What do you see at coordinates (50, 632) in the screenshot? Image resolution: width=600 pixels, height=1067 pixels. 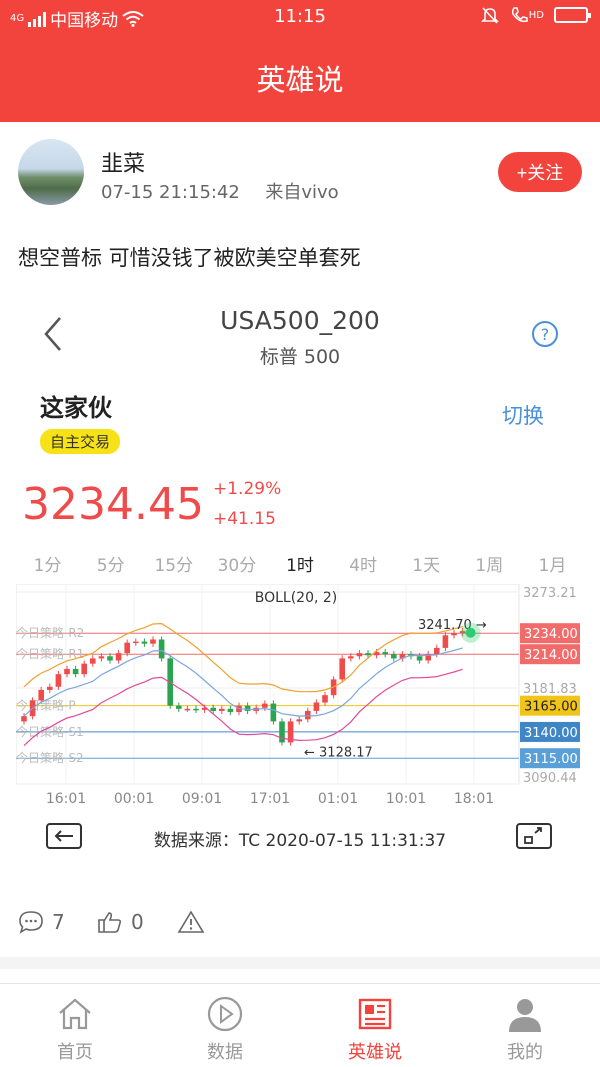 I see `level-name: 今日策略-R2` at bounding box center [50, 632].